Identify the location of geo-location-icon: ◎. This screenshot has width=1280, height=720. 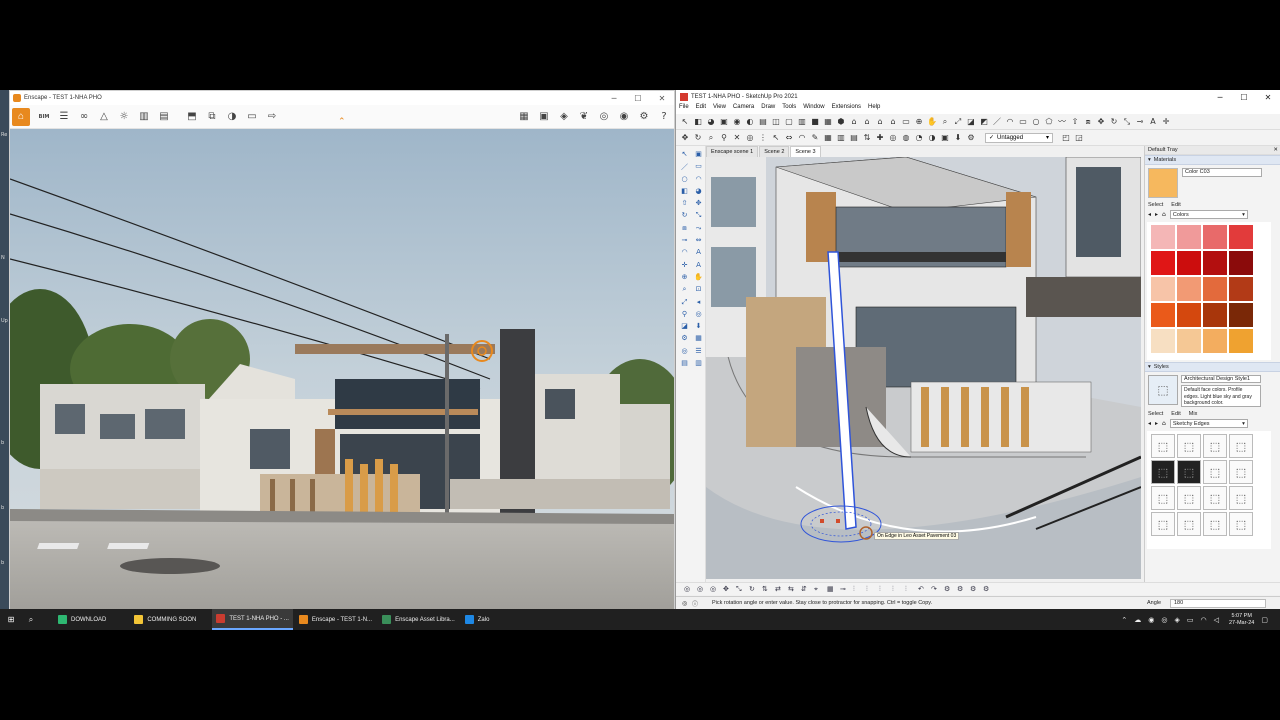
(684, 603).